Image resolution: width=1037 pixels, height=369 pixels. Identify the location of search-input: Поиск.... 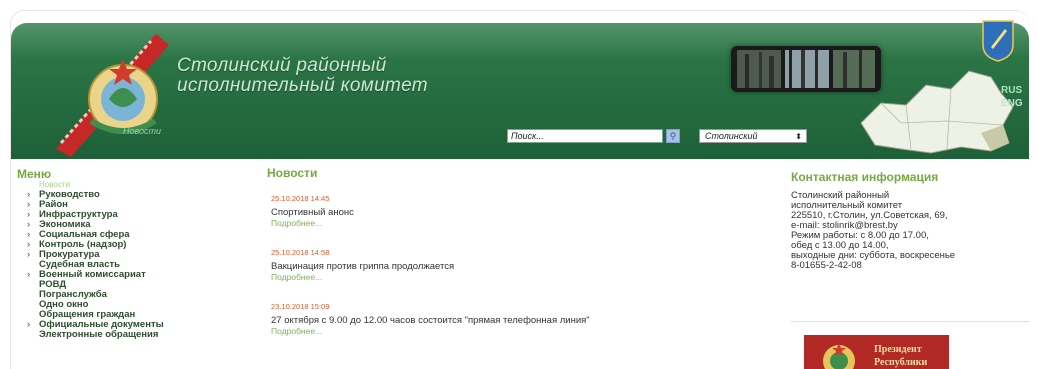
(585, 136).